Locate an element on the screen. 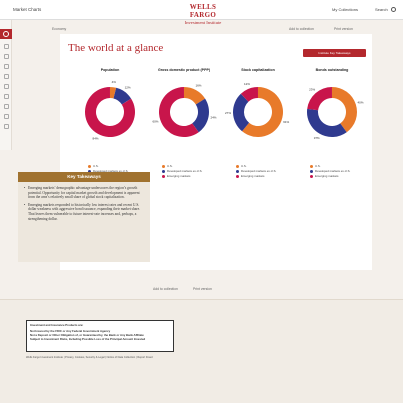 The image size is (403, 403). nav-item-globe is located at coordinates (6, 34).